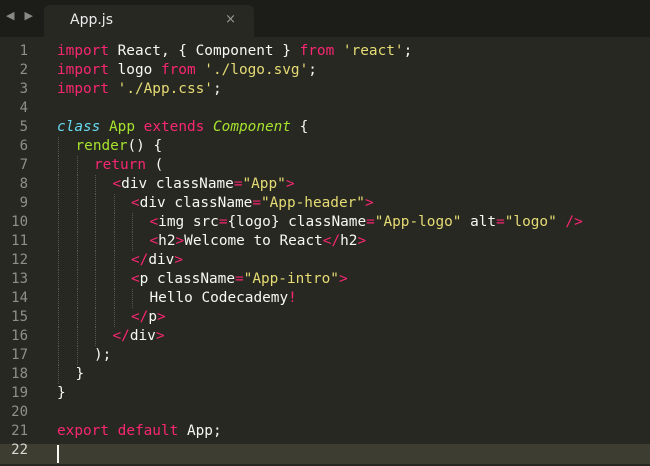 This screenshot has width=650, height=466. What do you see at coordinates (152, 317) in the screenshot?
I see `code-token: p` at bounding box center [152, 317].